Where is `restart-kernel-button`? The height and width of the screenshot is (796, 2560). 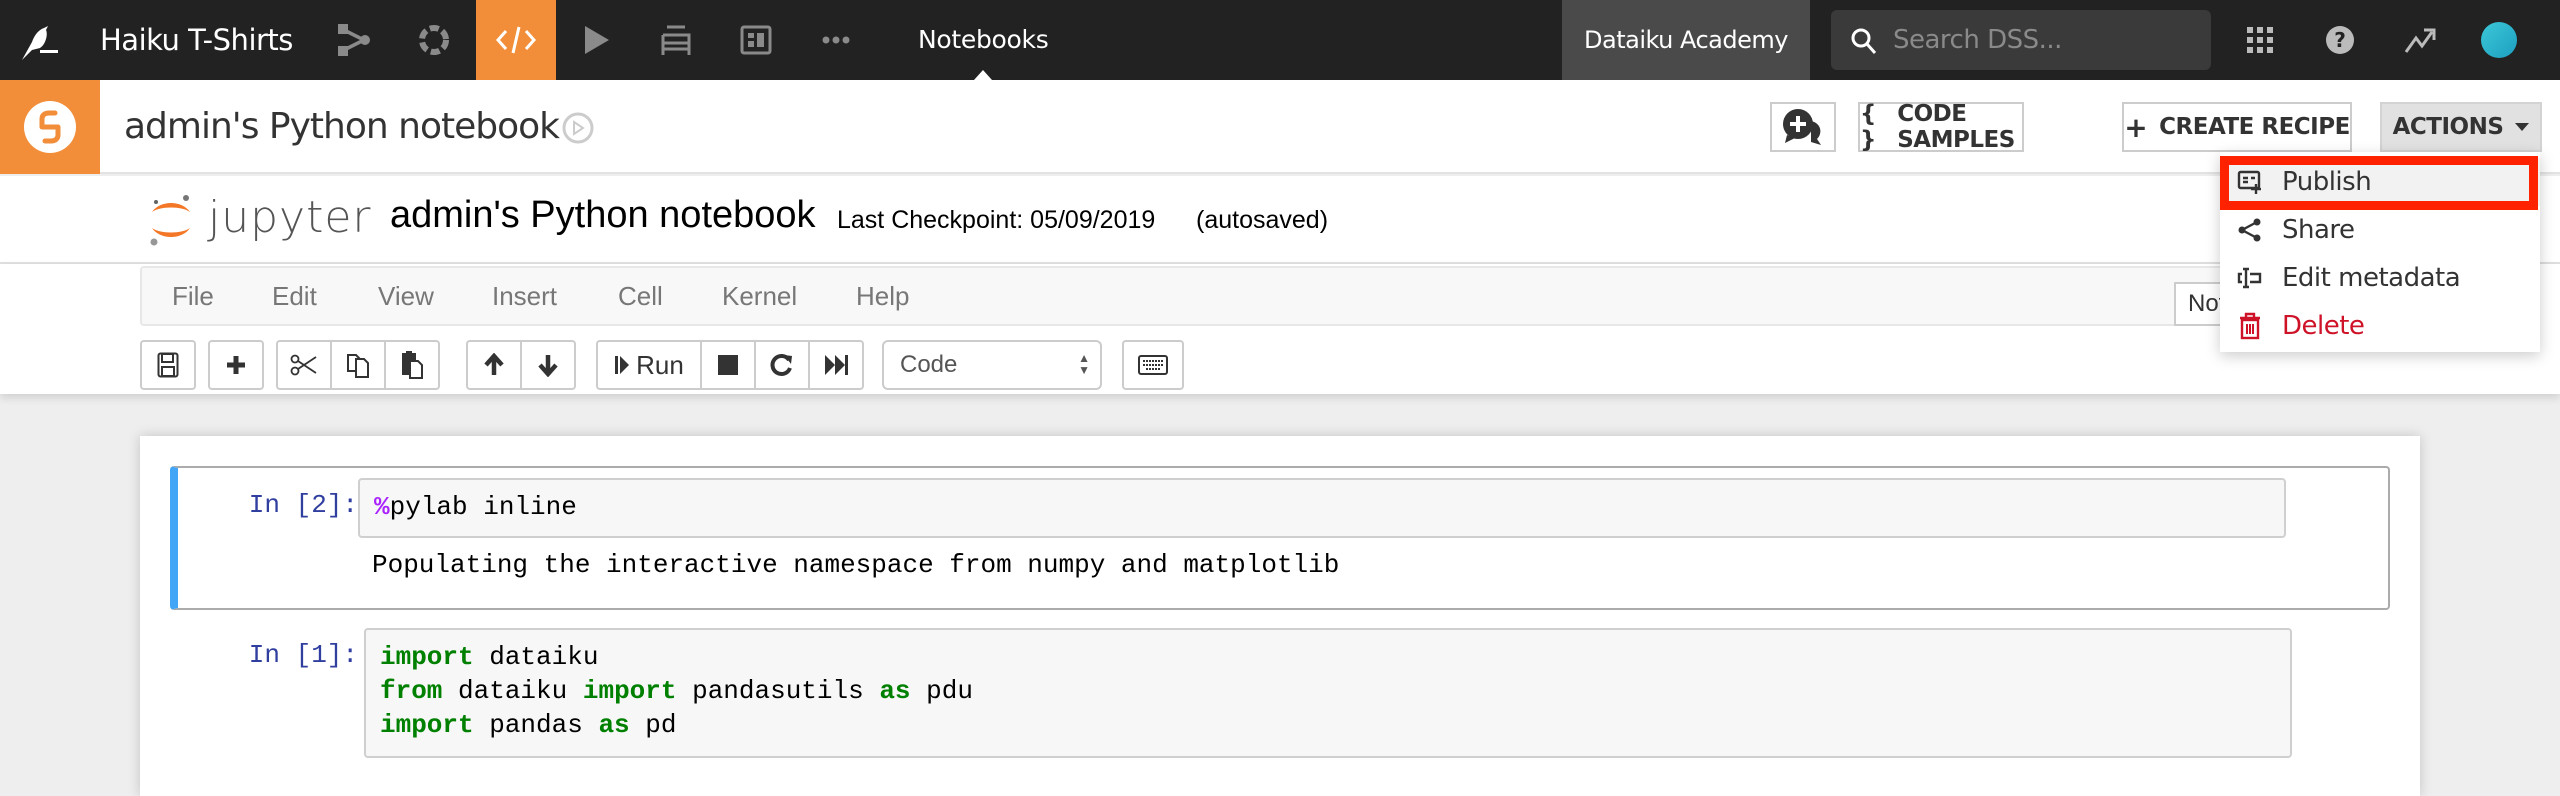
restart-kernel-button is located at coordinates (782, 365).